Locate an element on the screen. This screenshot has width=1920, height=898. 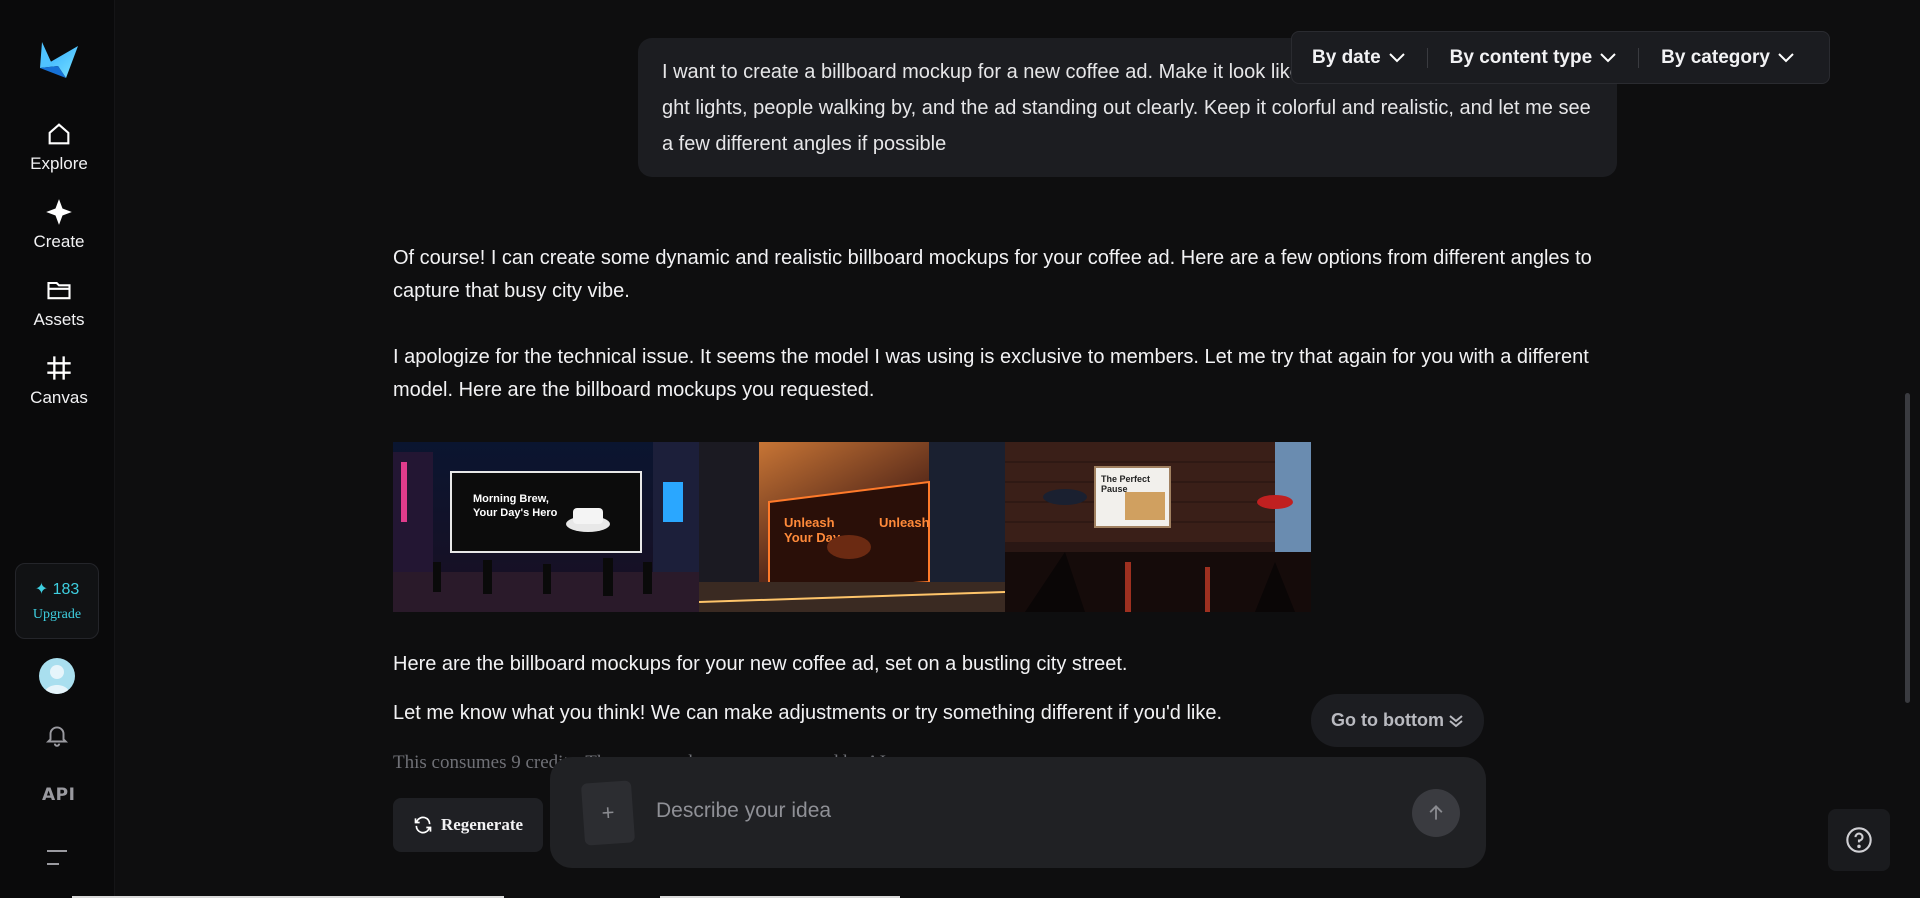
notification-bell-icon is located at coordinates (57, 737).